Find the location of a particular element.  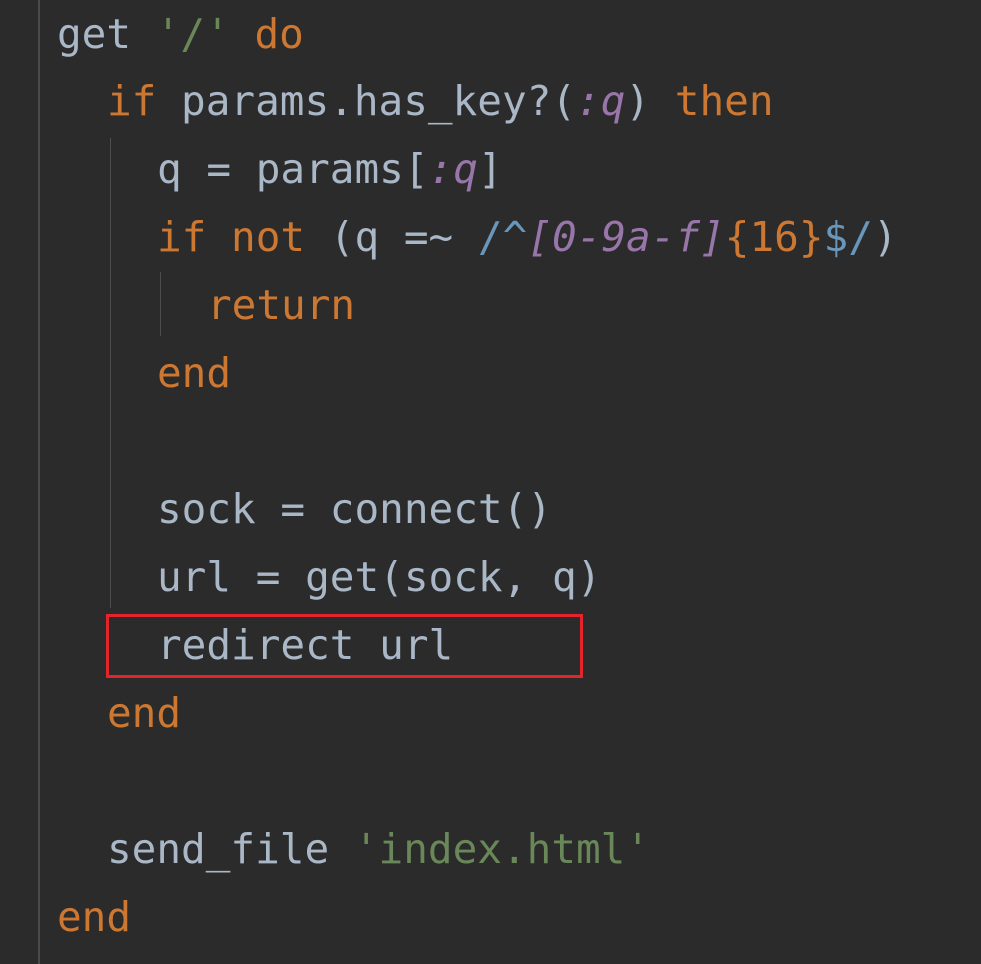

code-token: [0-9a-f] is located at coordinates (626, 237).